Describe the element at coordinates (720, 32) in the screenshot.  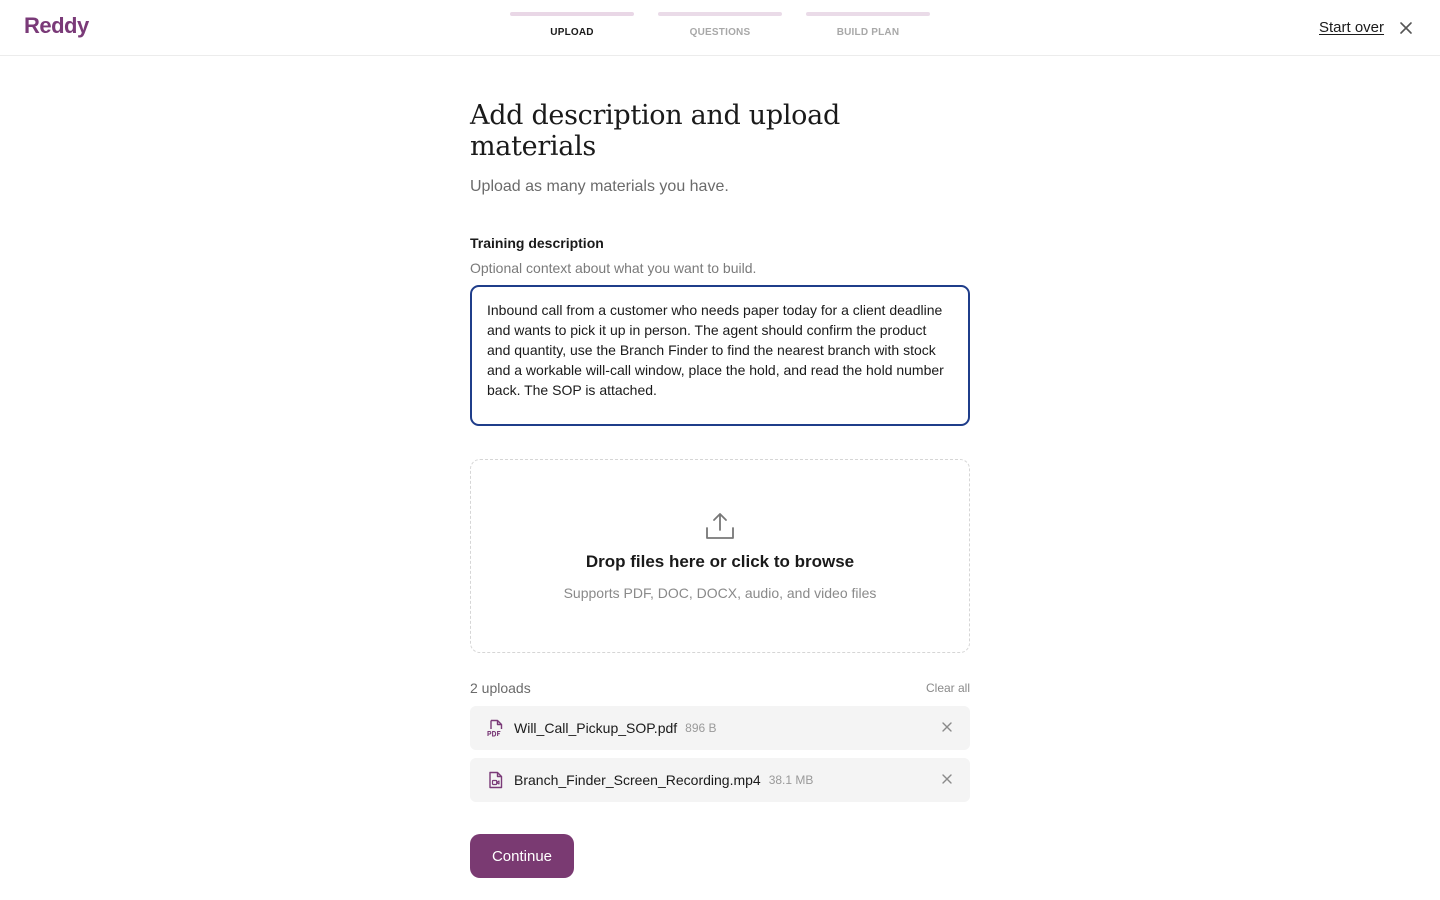
I see `step-questions-label: QUESTIONS` at that location.